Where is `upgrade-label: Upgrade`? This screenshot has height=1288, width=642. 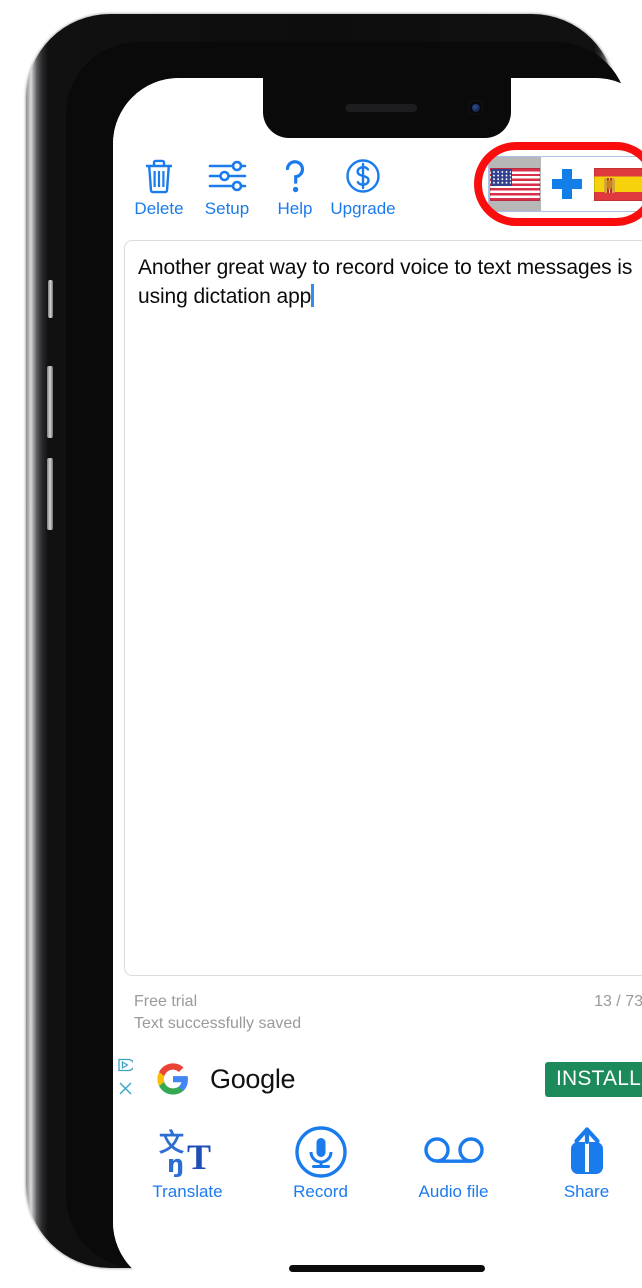 upgrade-label: Upgrade is located at coordinates (363, 208).